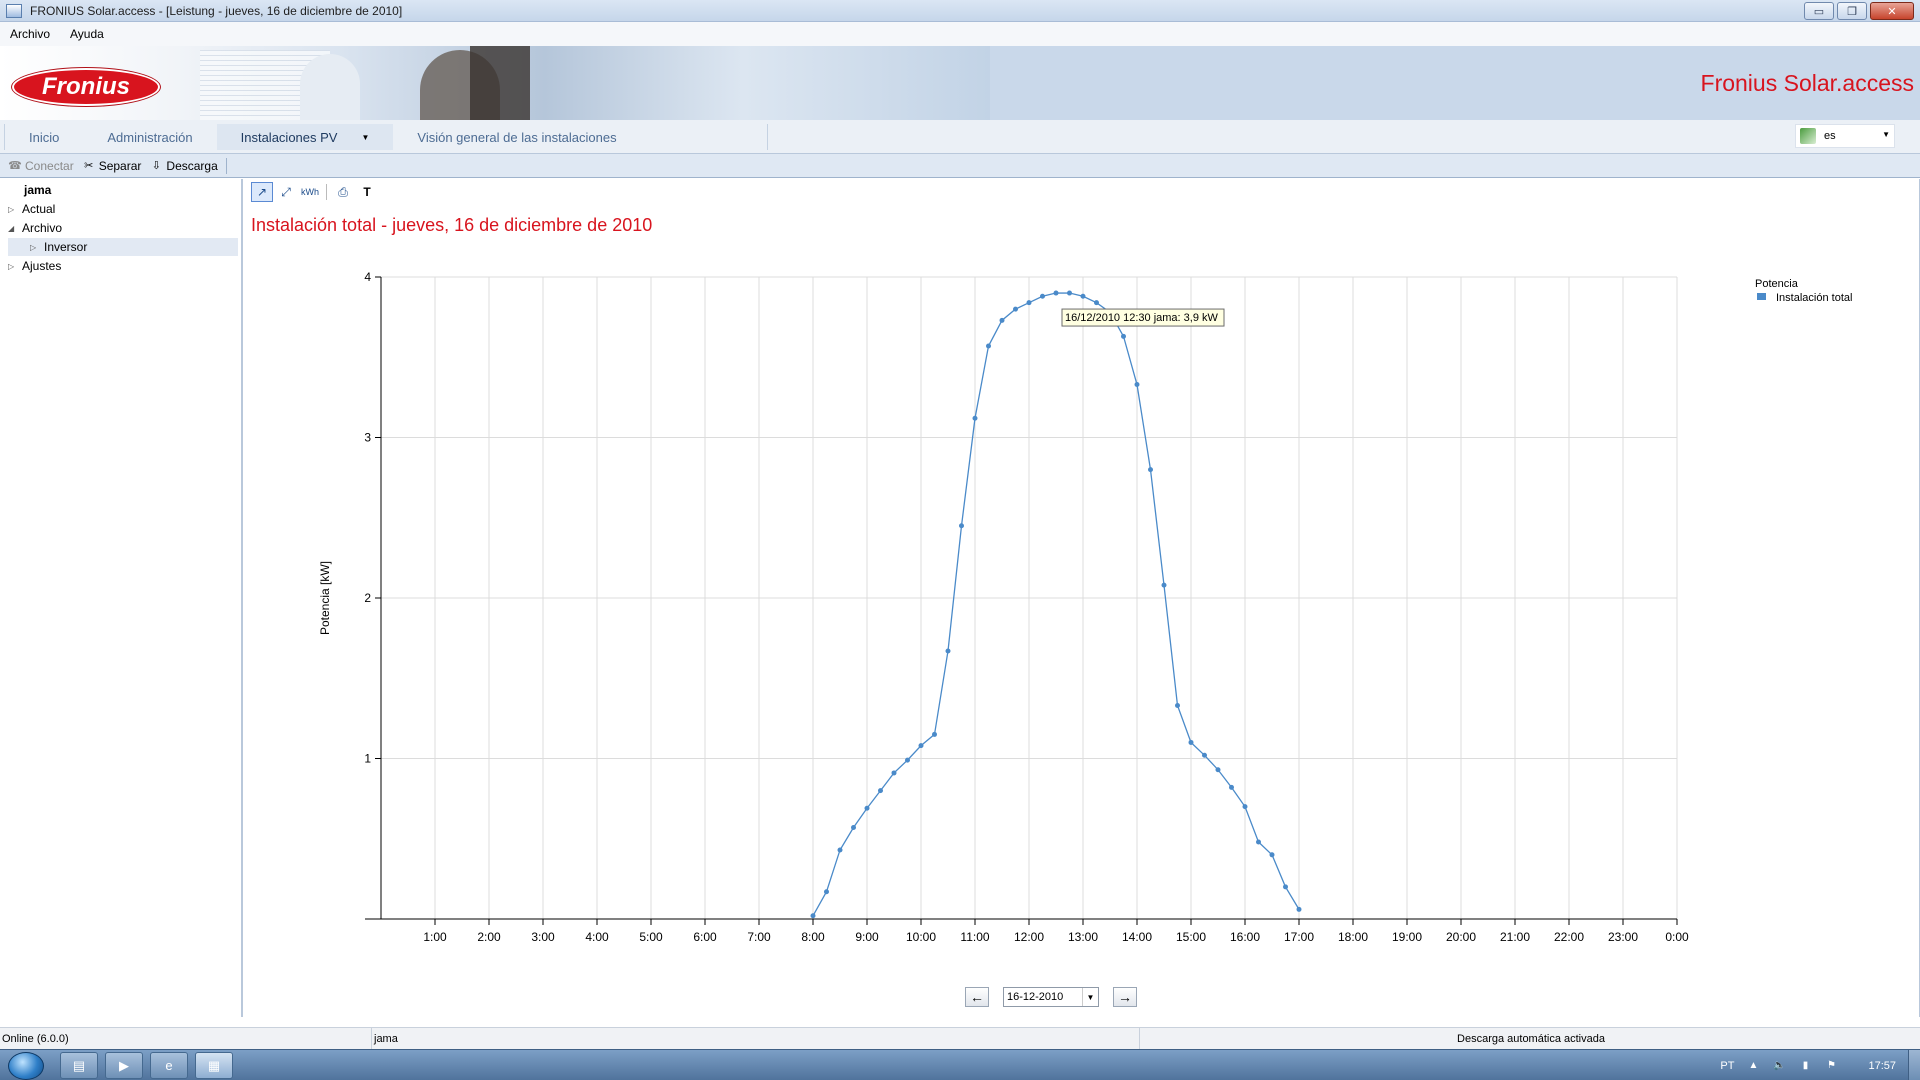 This screenshot has width=1920, height=1080. Describe the element at coordinates (1808, 136) in the screenshot. I see `language-icon` at that location.